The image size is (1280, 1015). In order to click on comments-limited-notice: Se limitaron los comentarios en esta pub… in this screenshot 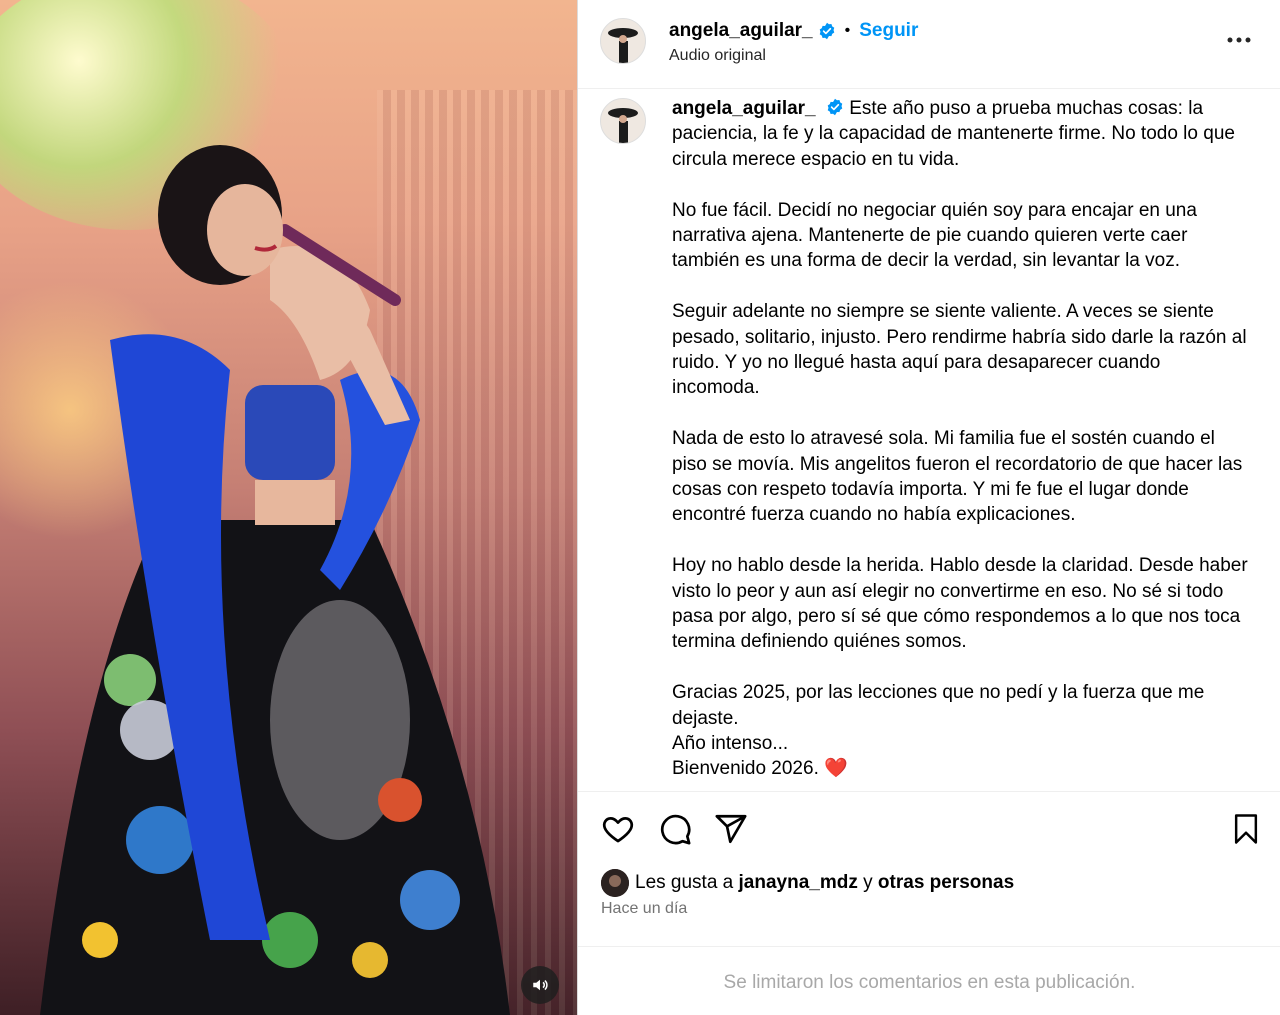, I will do `click(929, 982)`.